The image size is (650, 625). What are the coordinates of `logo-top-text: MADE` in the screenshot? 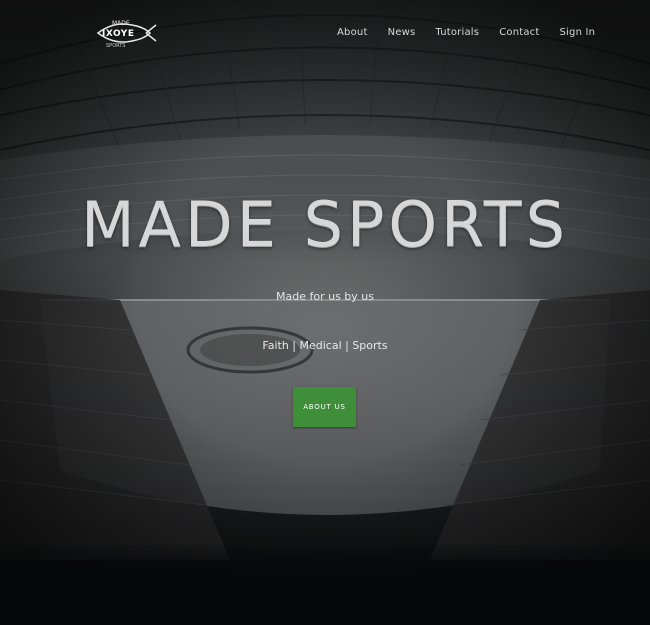 It's located at (121, 23).